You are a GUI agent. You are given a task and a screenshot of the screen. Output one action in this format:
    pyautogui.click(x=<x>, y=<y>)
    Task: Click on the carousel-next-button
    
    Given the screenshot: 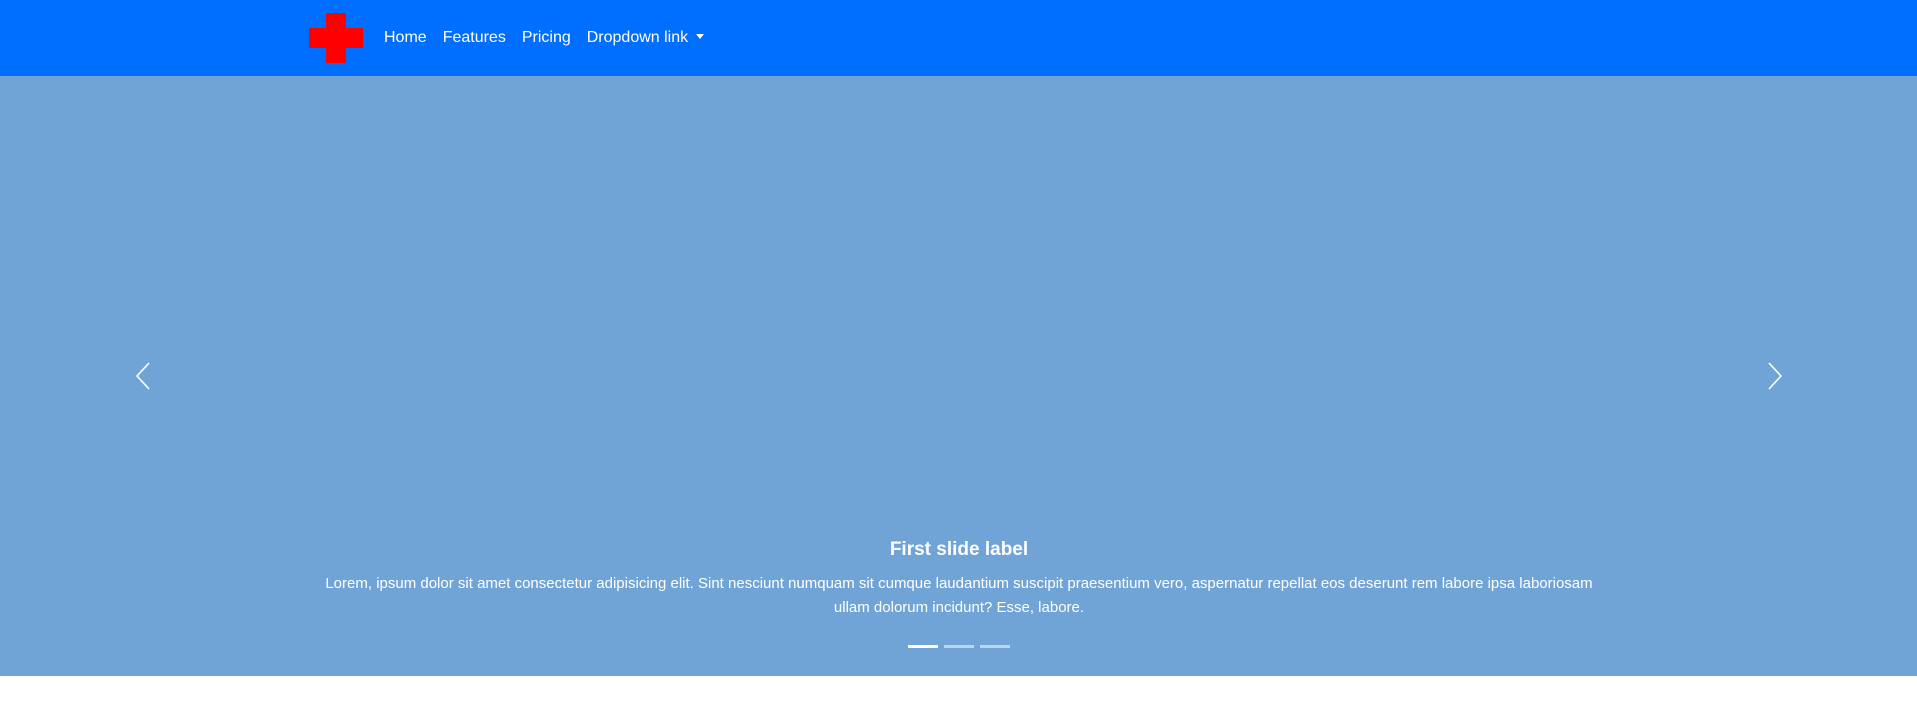 What is the action you would take?
    pyautogui.click(x=1775, y=376)
    